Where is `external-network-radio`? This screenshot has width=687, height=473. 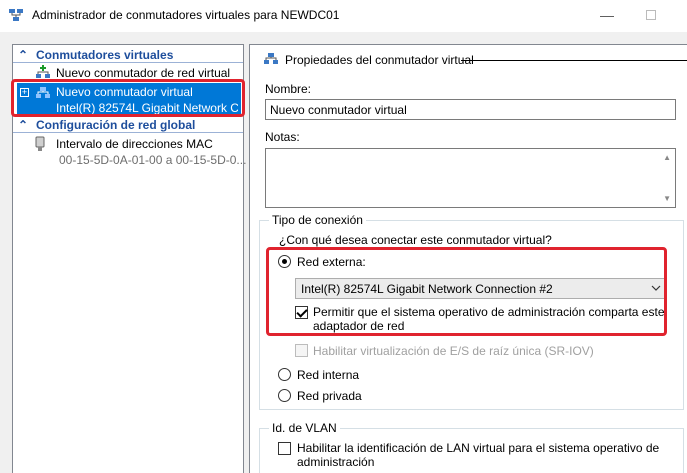 external-network-radio is located at coordinates (284, 261).